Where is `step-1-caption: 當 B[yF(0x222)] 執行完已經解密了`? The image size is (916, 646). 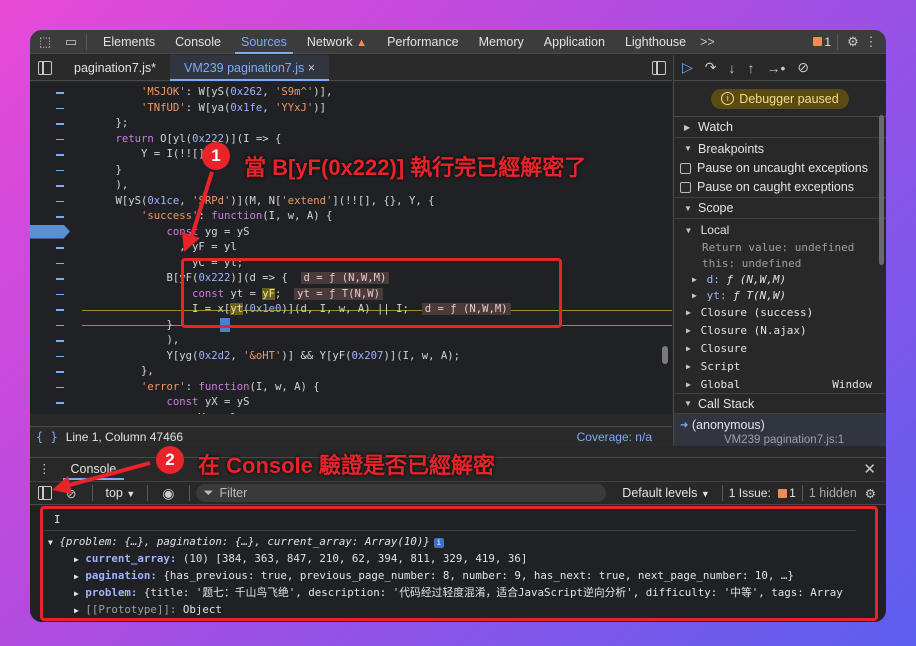 step-1-caption: 當 B[yF(0x222)] 執行完已經解密了 is located at coordinates (415, 167).